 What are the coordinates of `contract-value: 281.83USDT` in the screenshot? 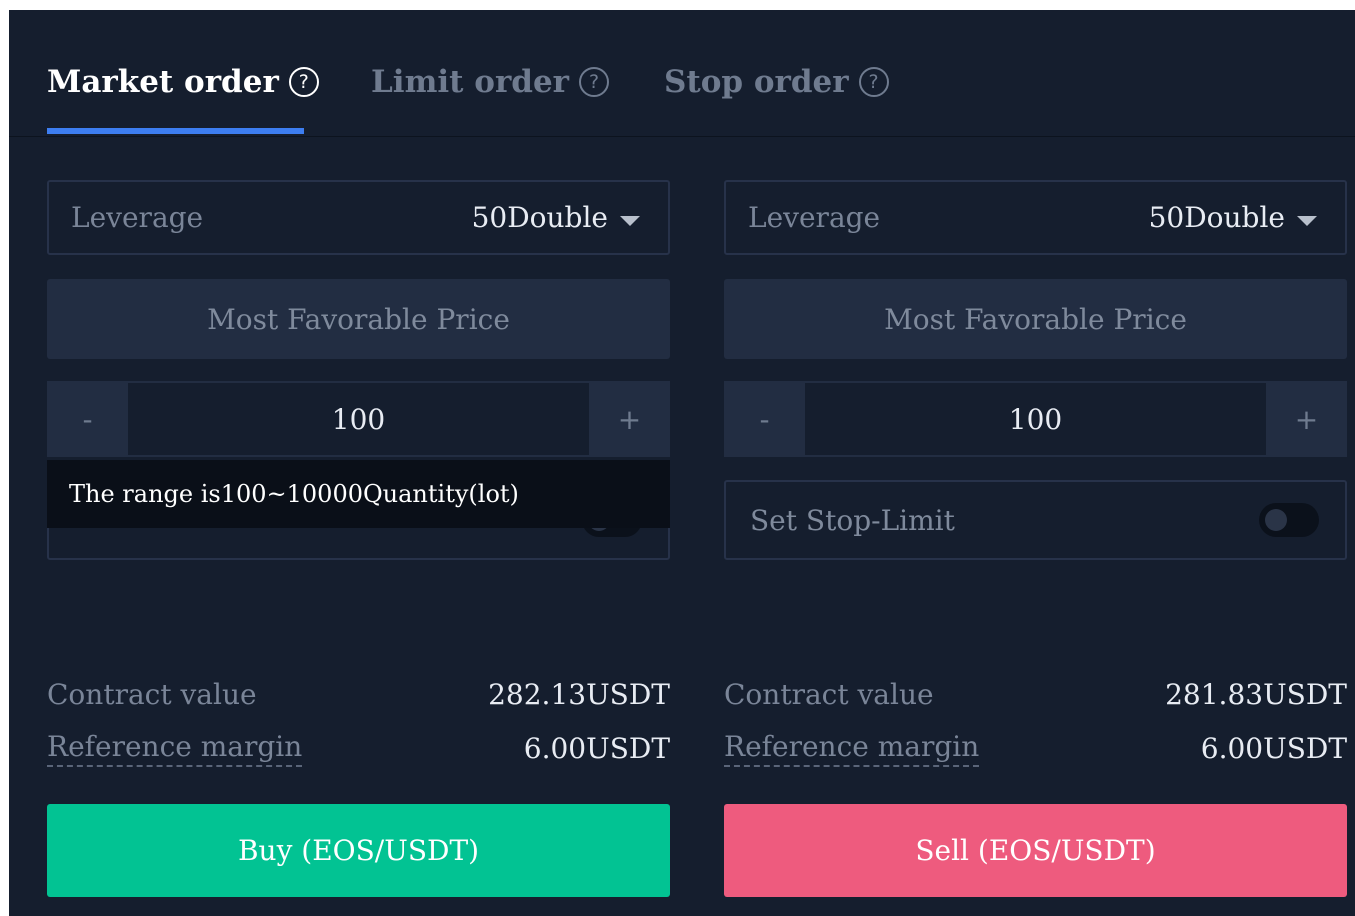 It's located at (1256, 694).